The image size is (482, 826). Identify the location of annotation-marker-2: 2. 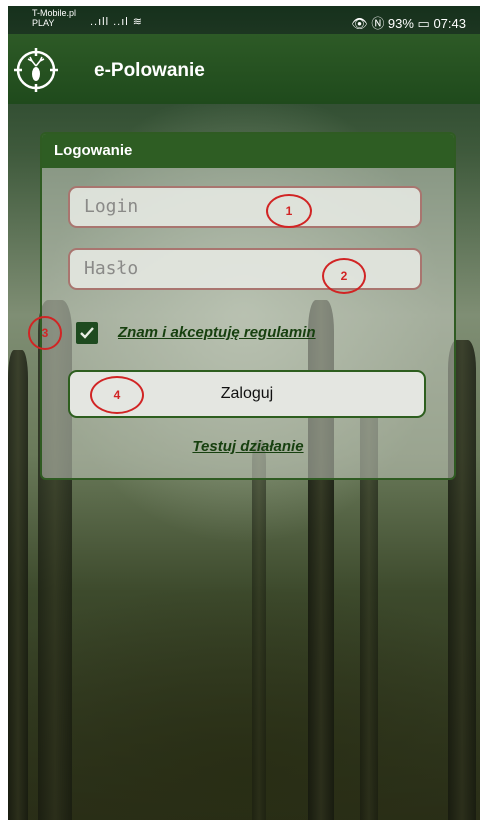
(344, 276).